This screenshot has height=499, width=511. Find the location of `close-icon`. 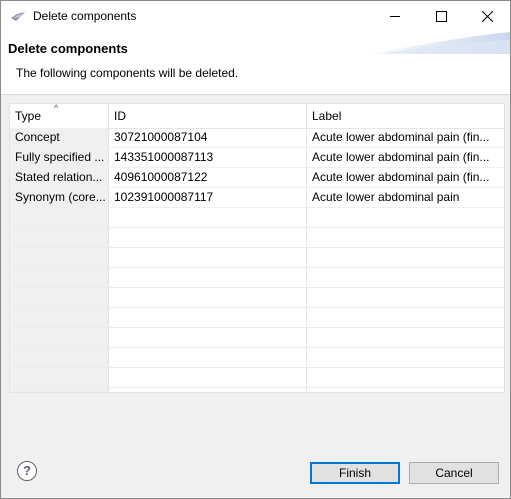

close-icon is located at coordinates (487, 16).